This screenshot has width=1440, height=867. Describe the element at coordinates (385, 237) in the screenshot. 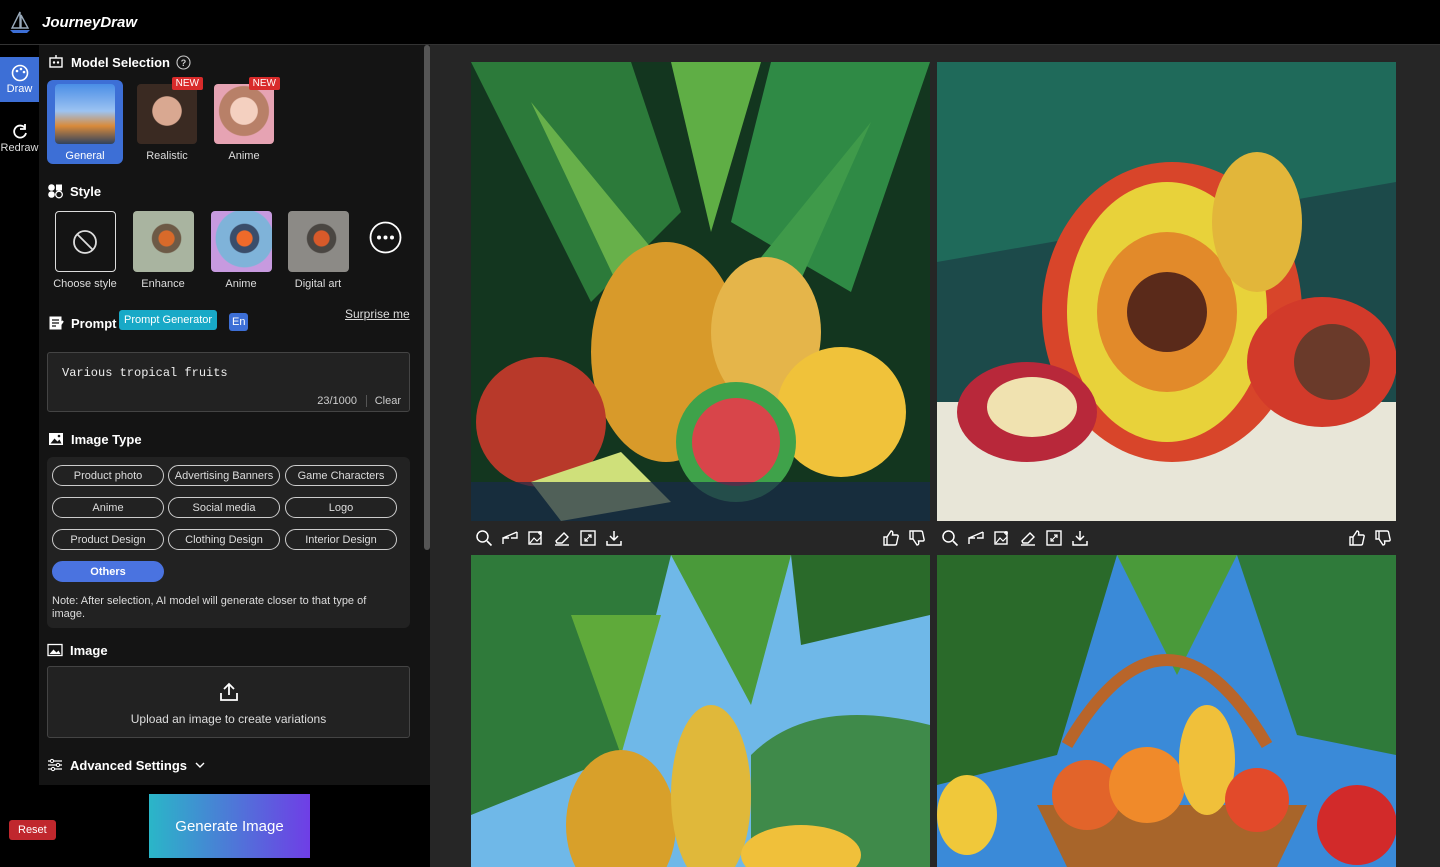

I see `more-styles-icon` at that location.